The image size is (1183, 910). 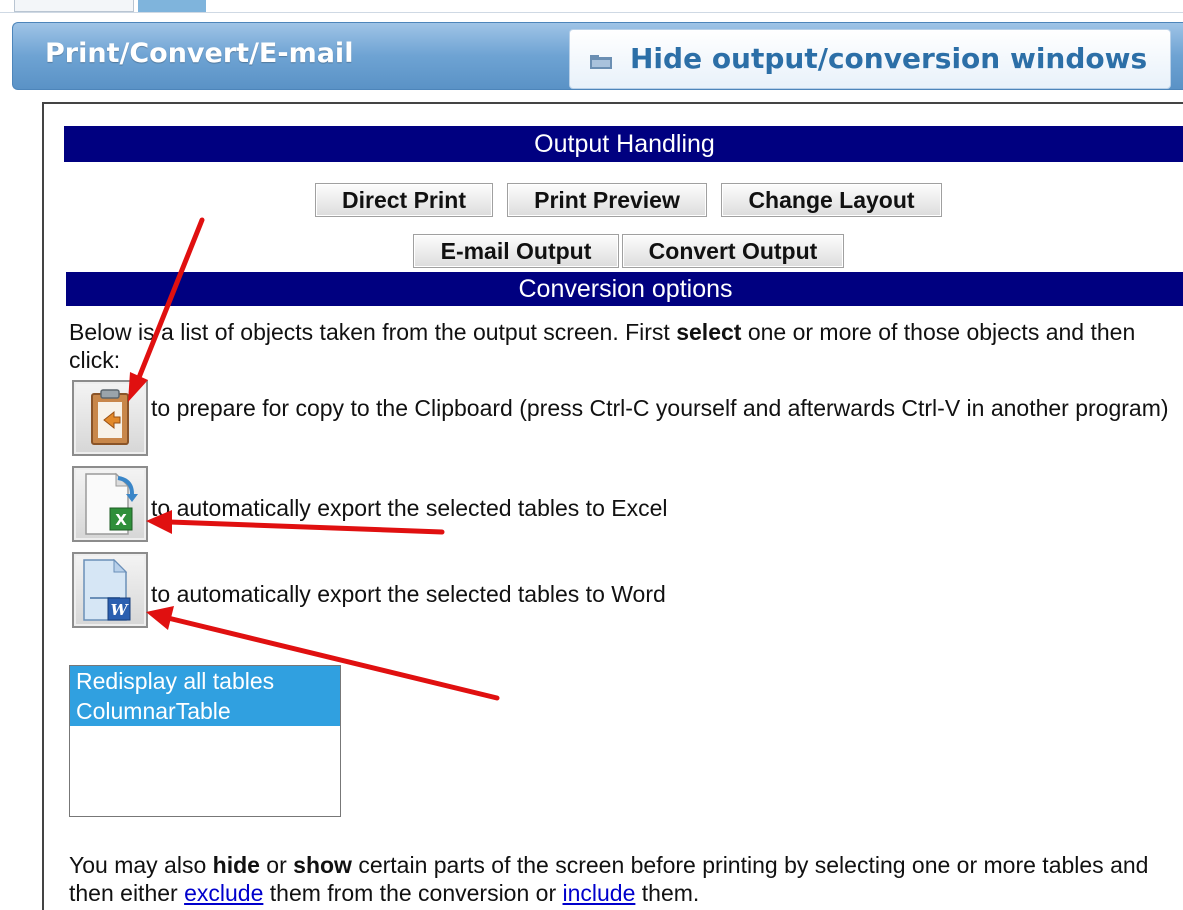 What do you see at coordinates (74, 6) in the screenshot?
I see `top-tab` at bounding box center [74, 6].